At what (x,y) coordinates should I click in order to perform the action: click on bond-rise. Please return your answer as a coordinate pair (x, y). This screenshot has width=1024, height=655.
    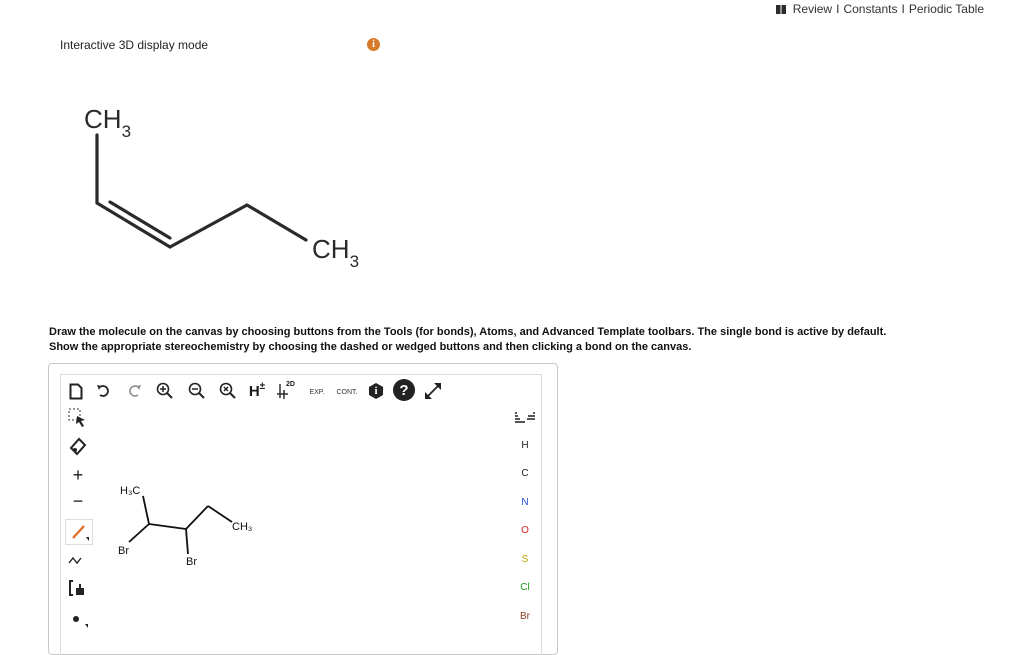
    Looking at the image, I should click on (208, 226).